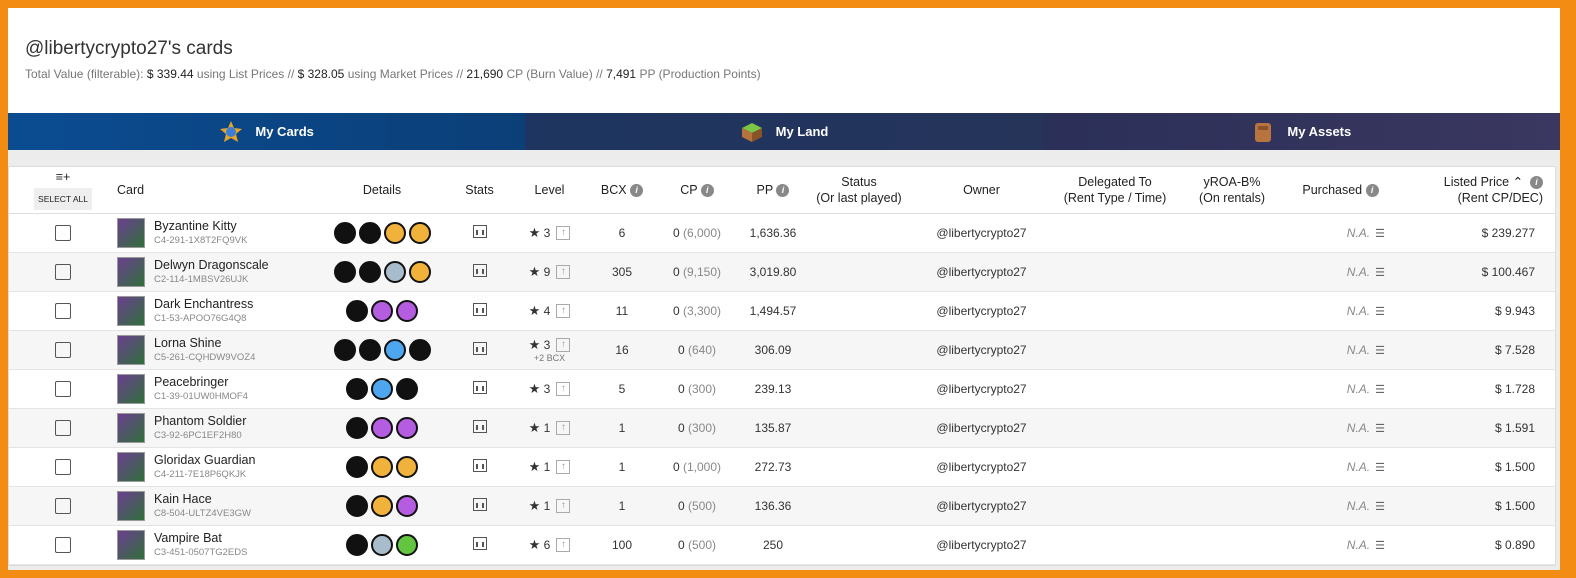 The width and height of the screenshot is (1576, 578). I want to click on listed-price-header: Listed Price ⌃ i (Rent CP/DEC), so click(1474, 190).